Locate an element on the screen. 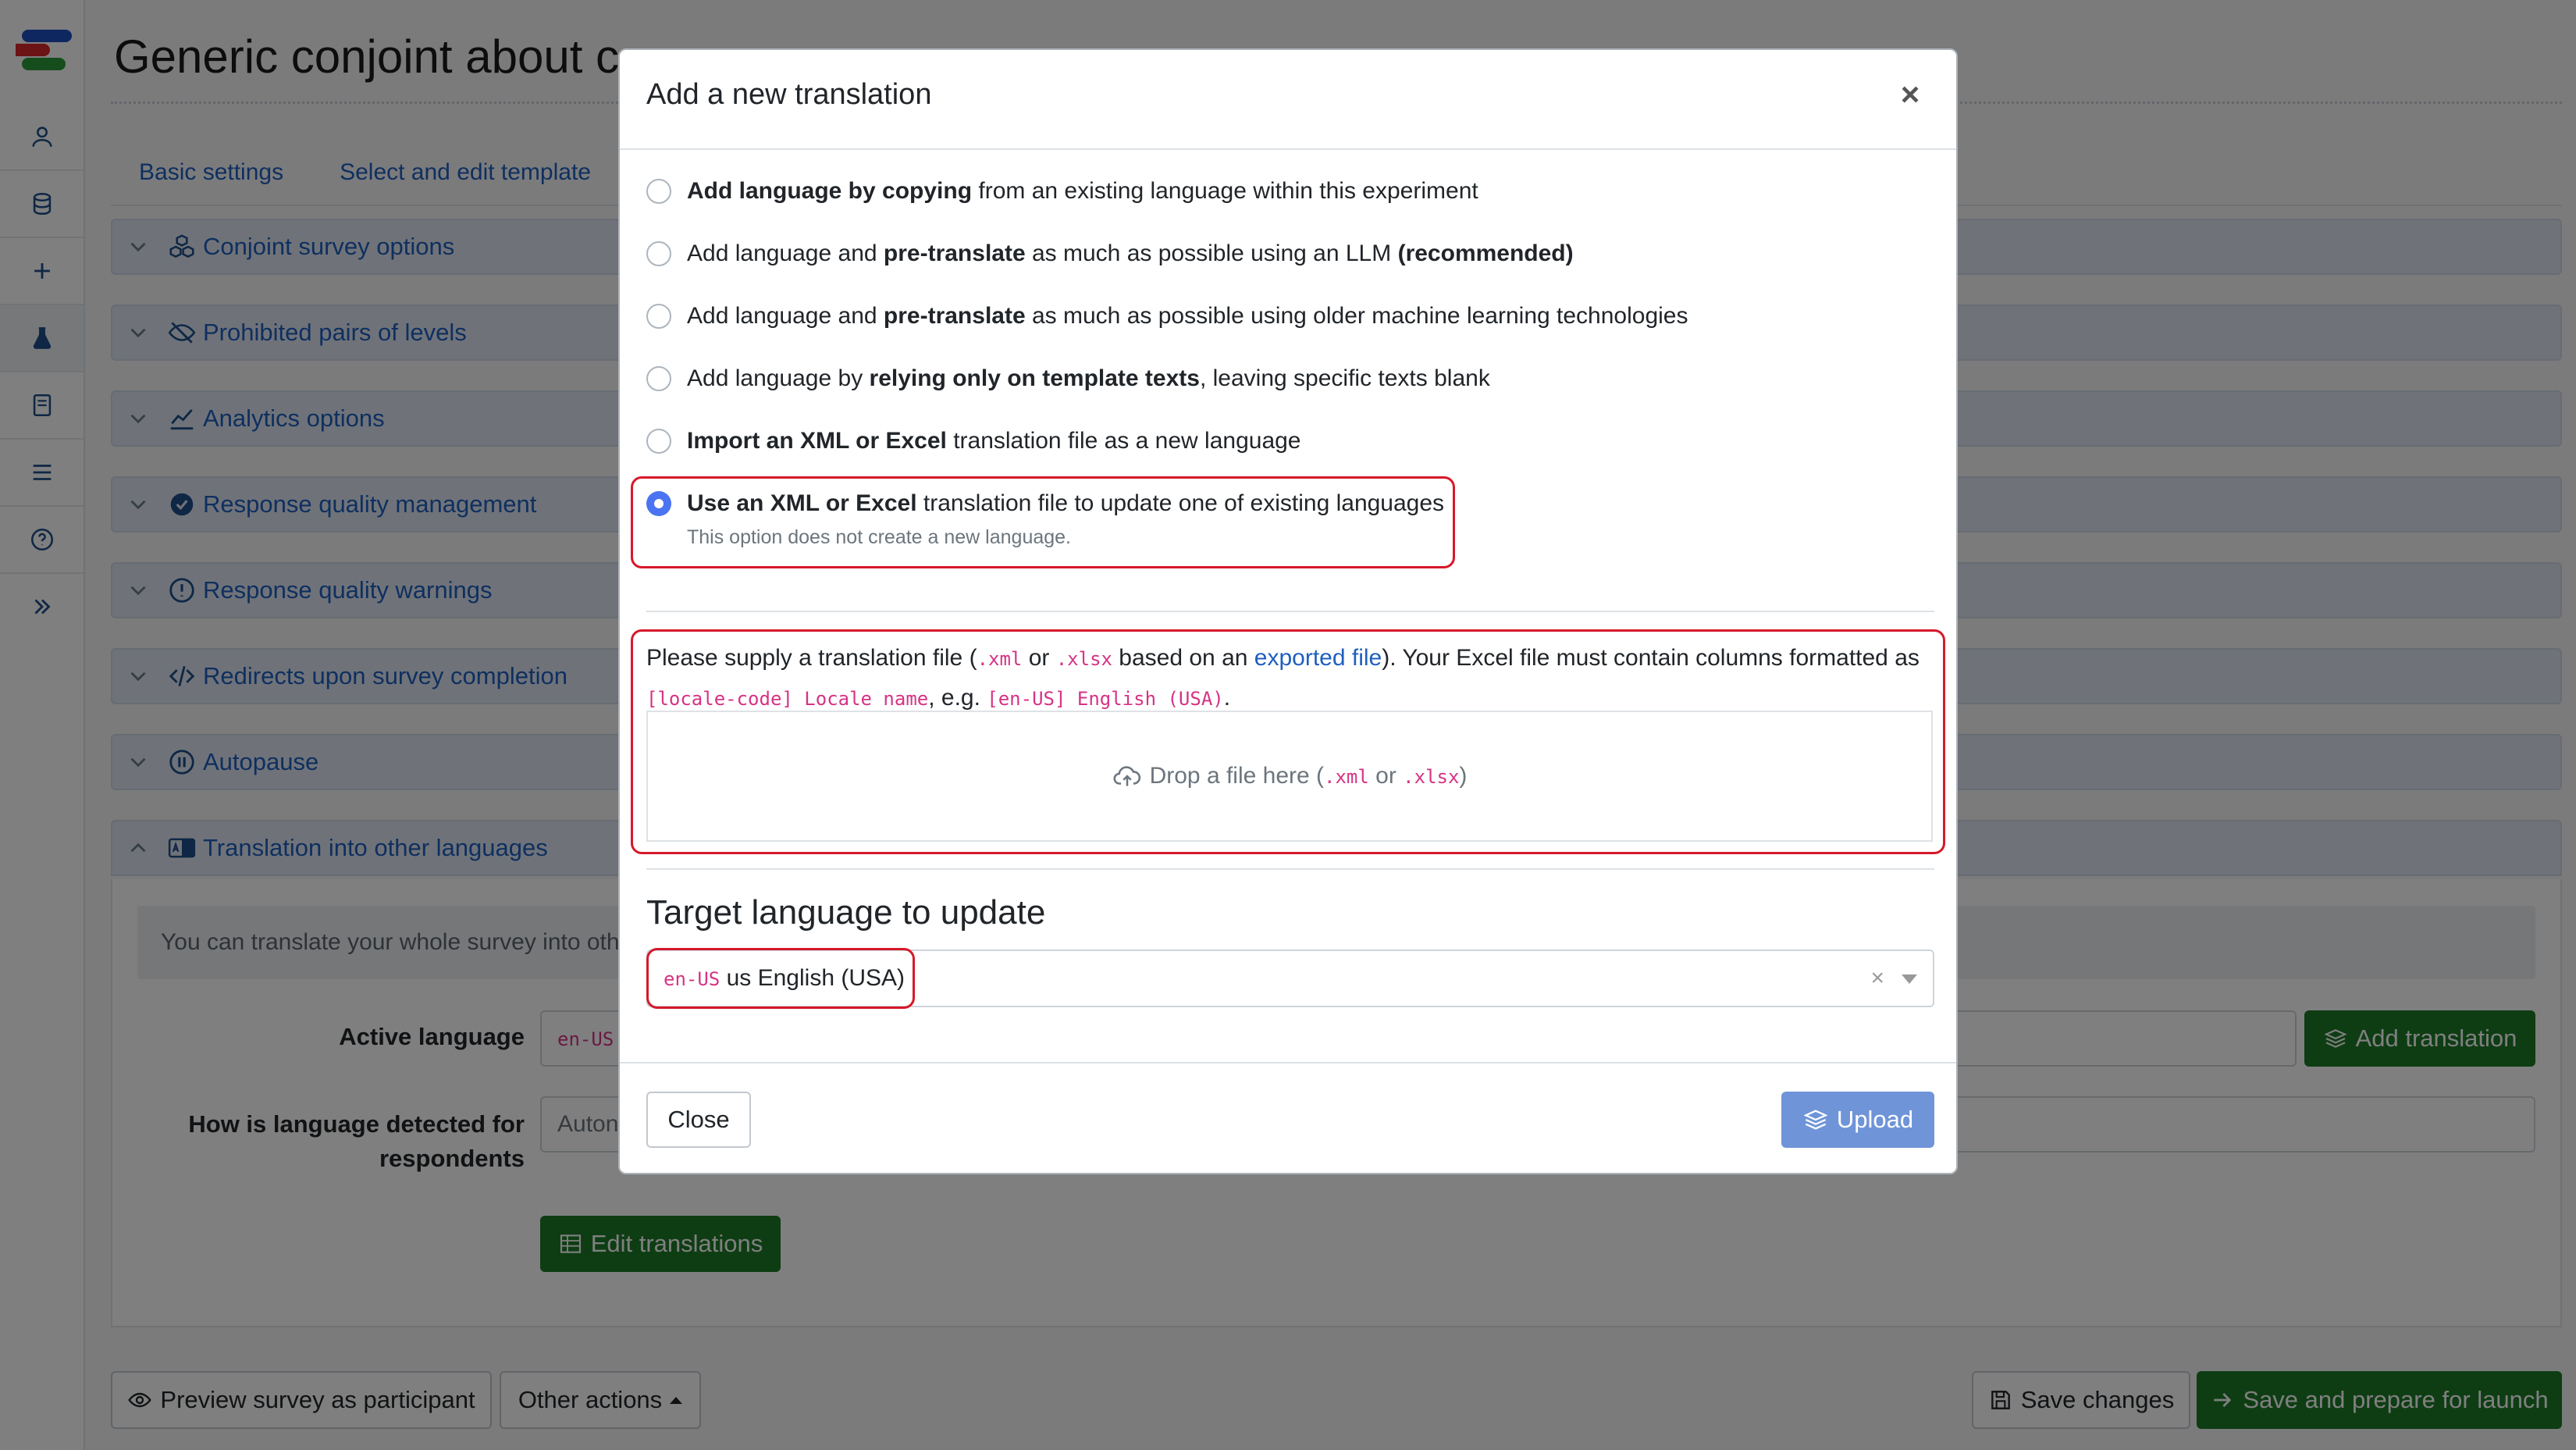  modal-close-icon: × is located at coordinates (1910, 94).